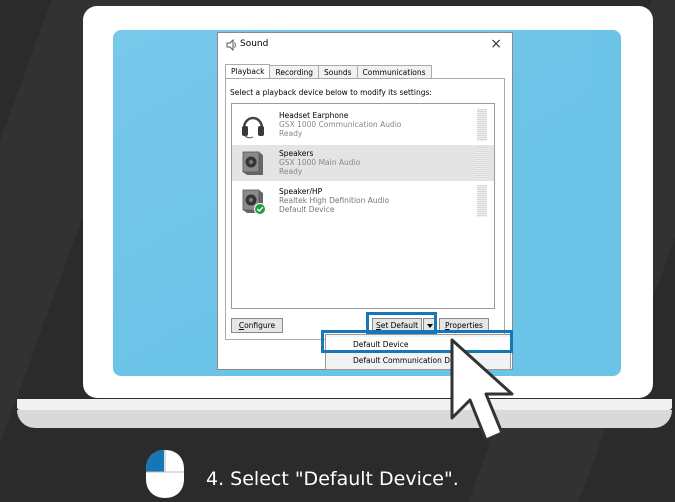  I want to click on device-name: Speakers, so click(296, 153).